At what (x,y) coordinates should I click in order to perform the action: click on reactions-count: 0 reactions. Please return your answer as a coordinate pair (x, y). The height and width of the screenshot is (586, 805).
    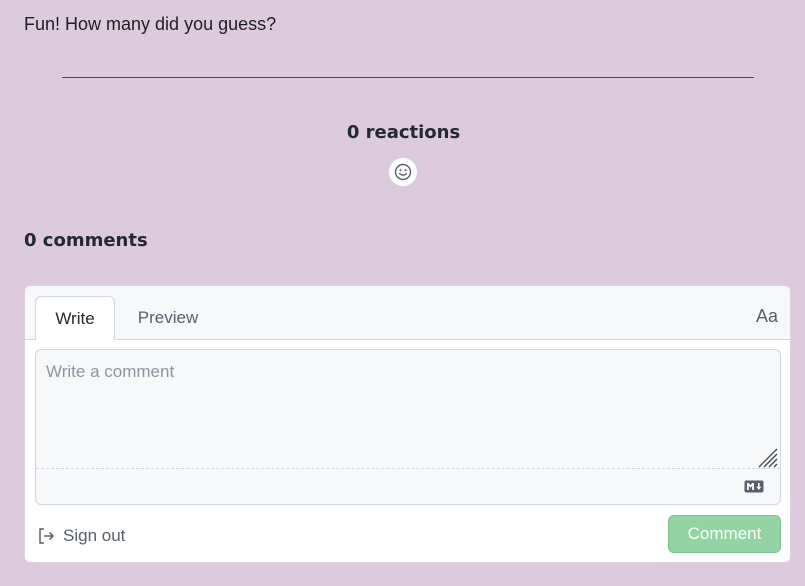
    Looking at the image, I should click on (403, 132).